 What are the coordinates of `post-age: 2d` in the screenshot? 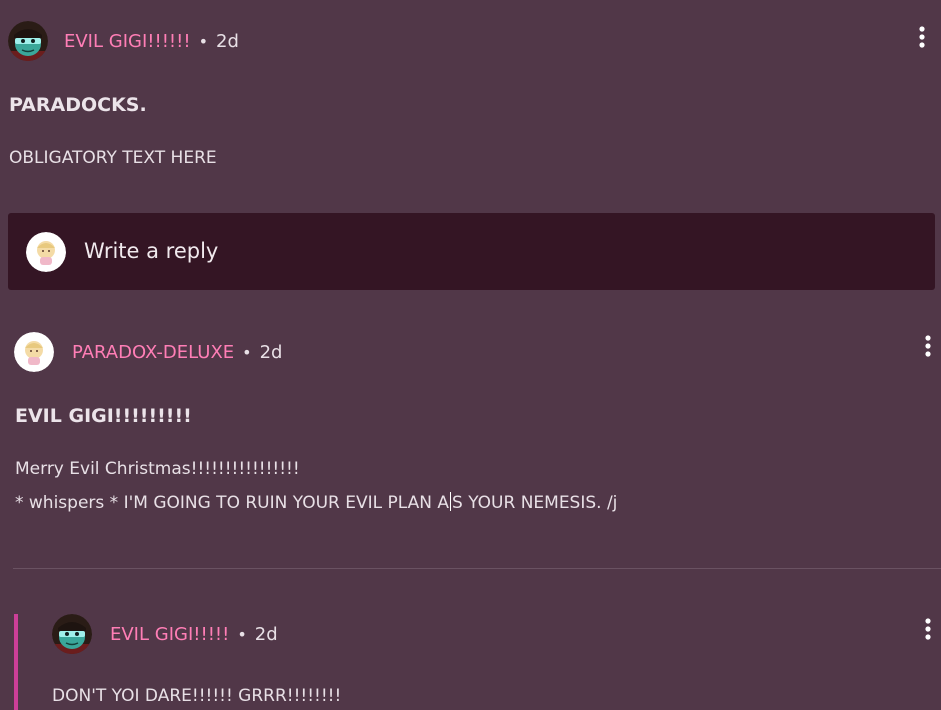 It's located at (227, 41).